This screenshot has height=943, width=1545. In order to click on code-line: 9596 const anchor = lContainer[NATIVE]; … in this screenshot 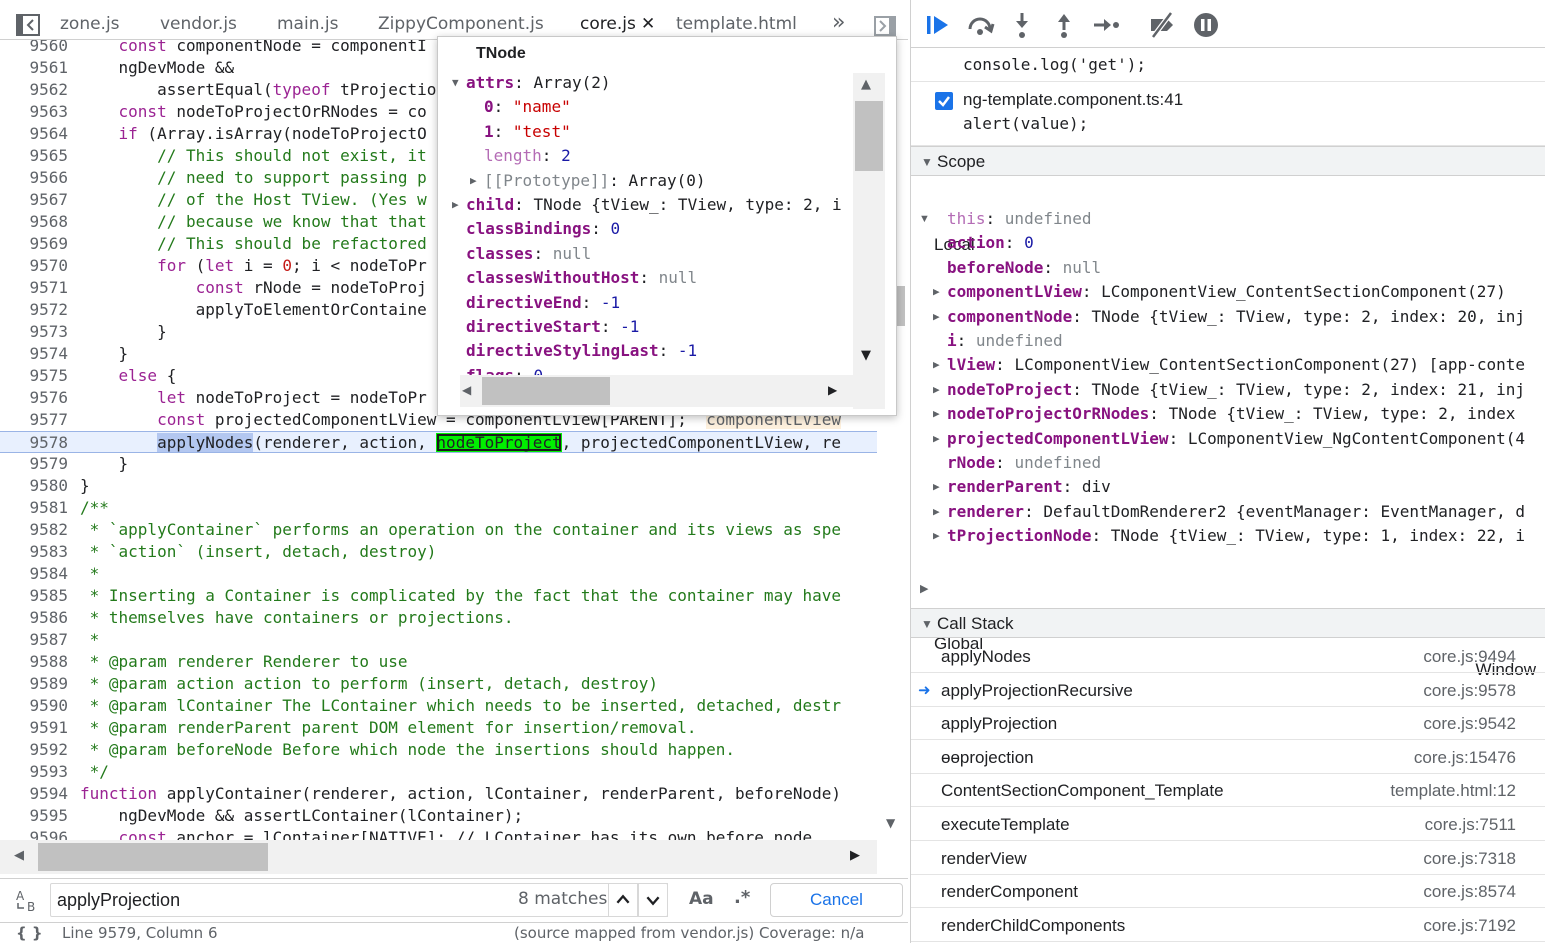, I will do `click(438, 833)`.